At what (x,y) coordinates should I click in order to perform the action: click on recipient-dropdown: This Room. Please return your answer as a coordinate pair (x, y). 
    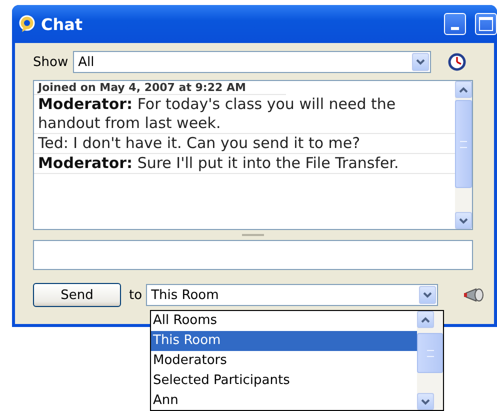
    Looking at the image, I should click on (292, 295).